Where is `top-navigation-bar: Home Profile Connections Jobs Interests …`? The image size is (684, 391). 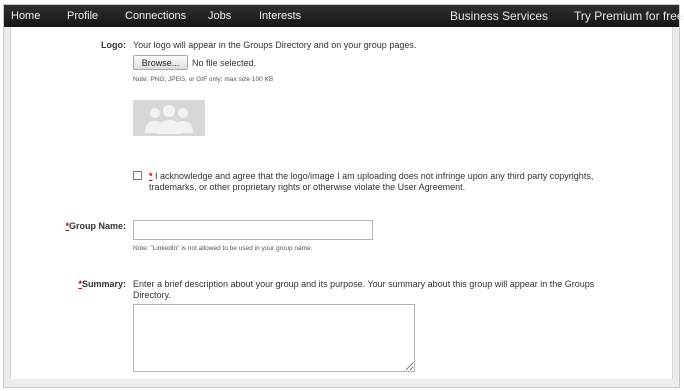 top-navigation-bar: Home Profile Connections Jobs Interests … is located at coordinates (344, 16).